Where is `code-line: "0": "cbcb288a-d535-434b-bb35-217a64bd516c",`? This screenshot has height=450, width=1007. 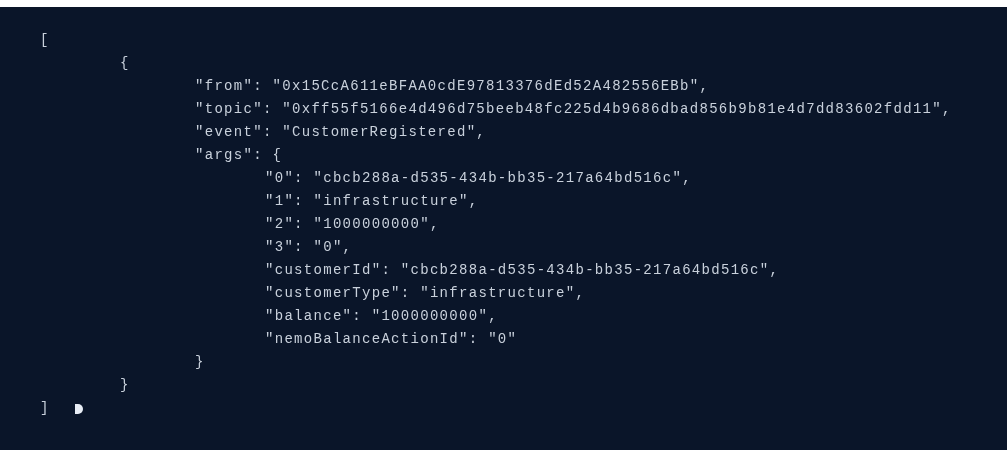
code-line: "0": "cbcb288a-d535-434b-bb35-217a64bd516c", is located at coordinates (478, 178).